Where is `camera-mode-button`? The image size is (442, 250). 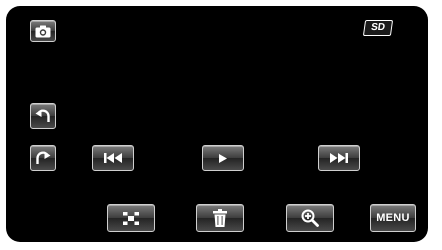
camera-mode-button is located at coordinates (43, 31).